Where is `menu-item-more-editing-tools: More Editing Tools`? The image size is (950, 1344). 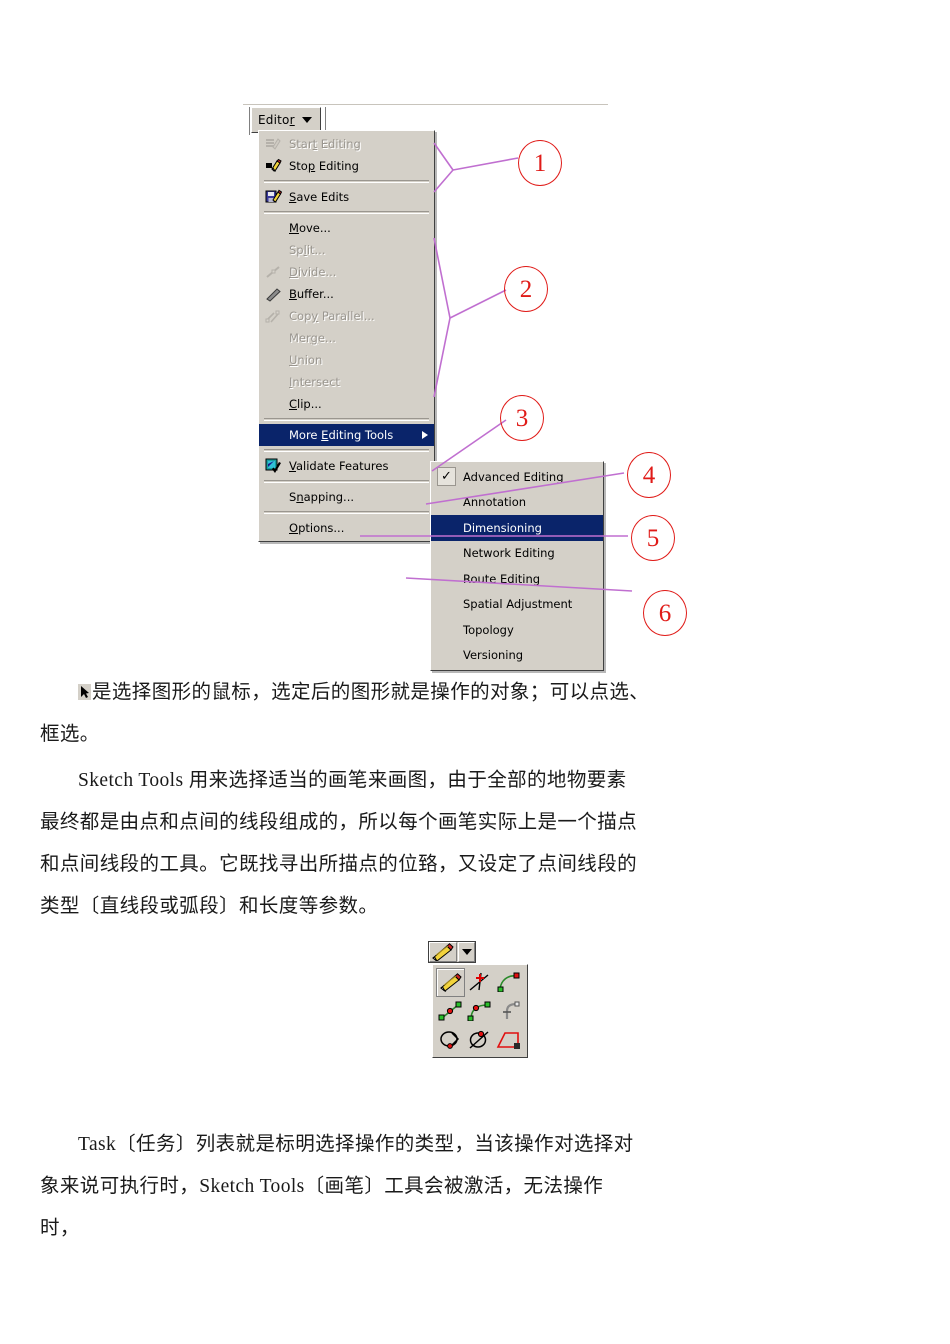
menu-item-more-editing-tools: More Editing Tools is located at coordinates (346, 435).